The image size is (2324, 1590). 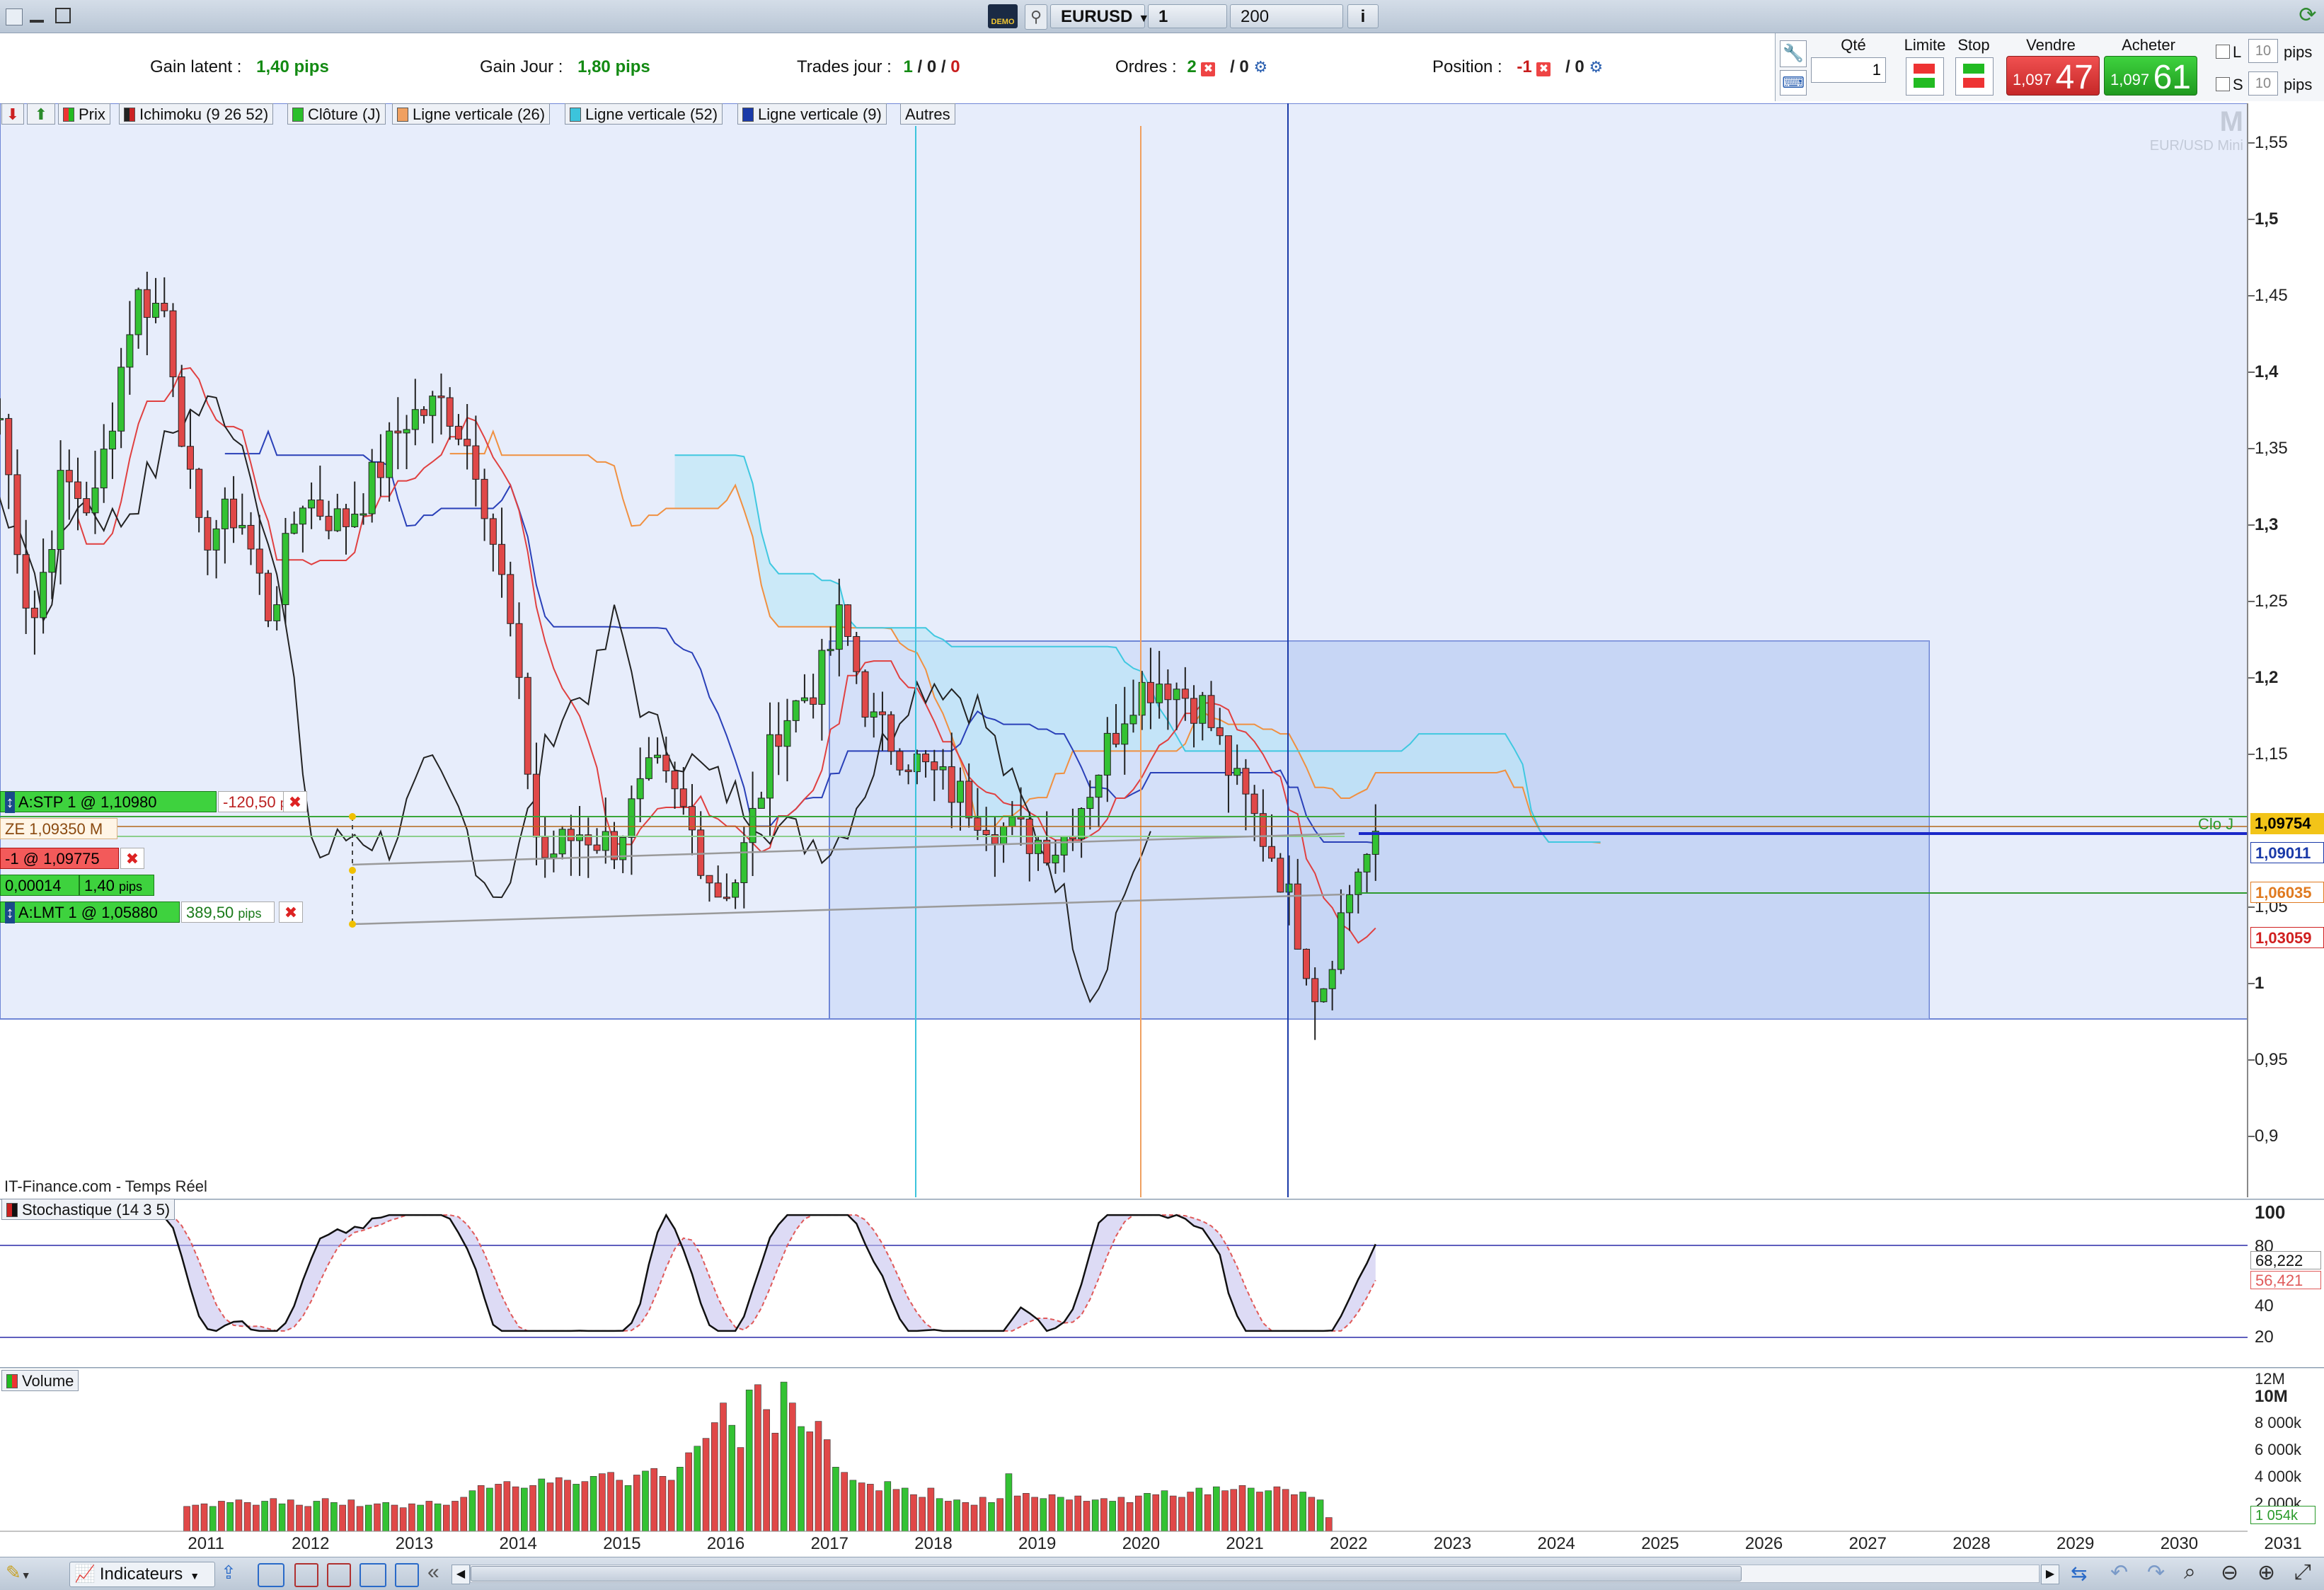 What do you see at coordinates (1793, 83) in the screenshot?
I see `keyboard-button: ⌨` at bounding box center [1793, 83].